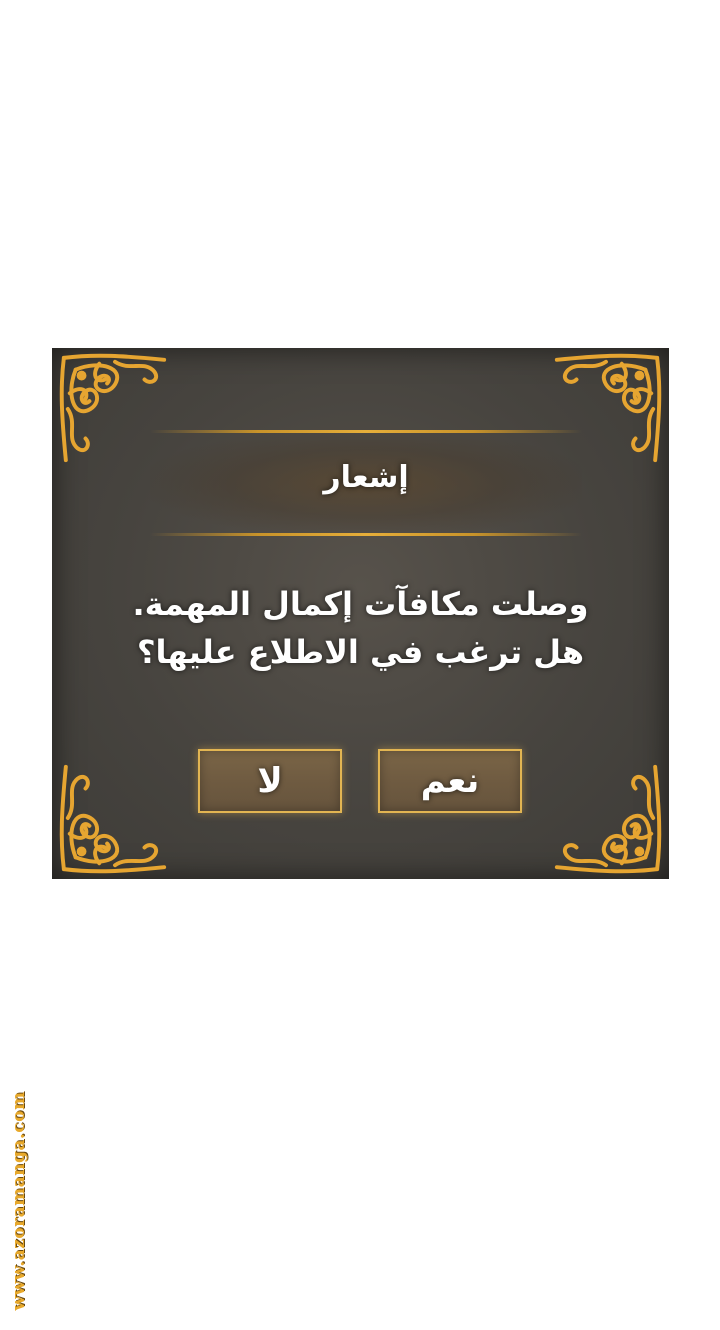 The height and width of the screenshot is (1330, 720). I want to click on watermark-text: www.azoramanga.com, so click(19, 1200).